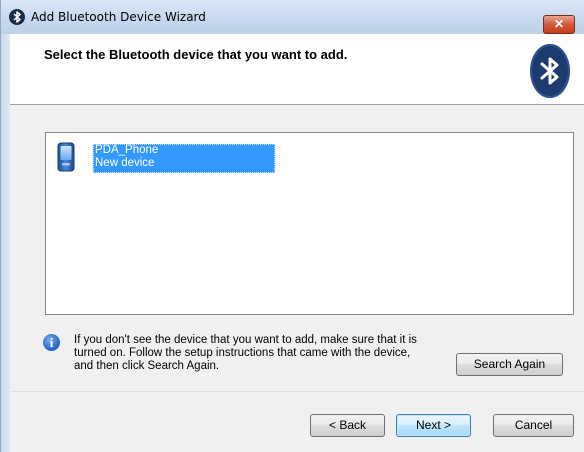  Describe the element at coordinates (125, 163) in the screenshot. I see `device-status: New device` at that location.